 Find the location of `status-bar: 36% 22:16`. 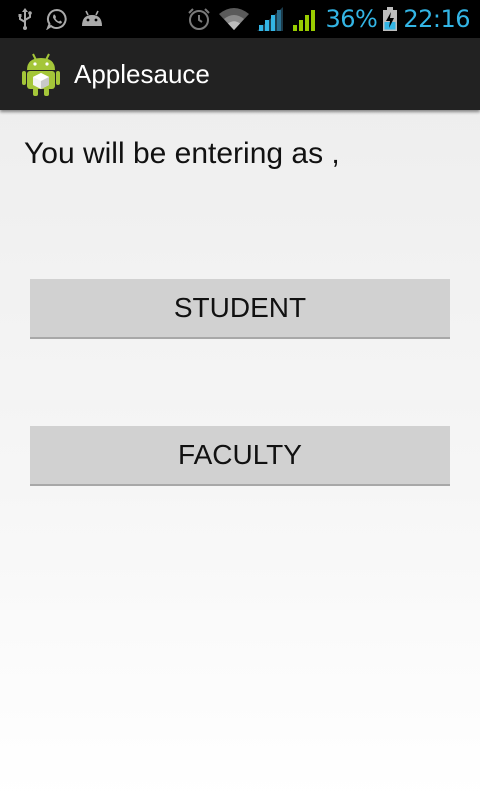

status-bar: 36% 22:16 is located at coordinates (240, 19).